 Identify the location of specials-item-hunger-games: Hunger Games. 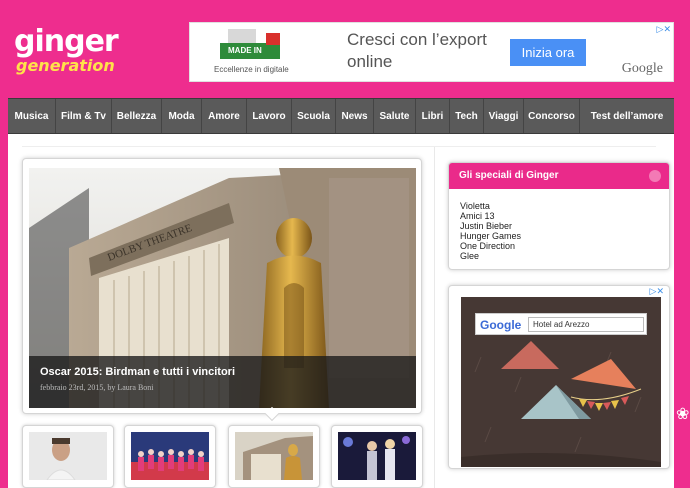
(490, 236).